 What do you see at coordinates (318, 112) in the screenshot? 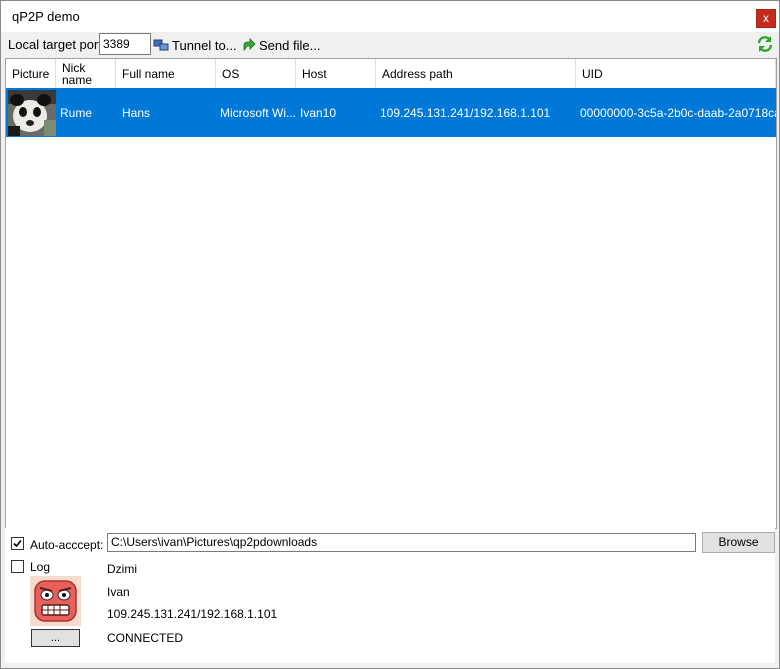
I see `peer-host: Ivan10` at bounding box center [318, 112].